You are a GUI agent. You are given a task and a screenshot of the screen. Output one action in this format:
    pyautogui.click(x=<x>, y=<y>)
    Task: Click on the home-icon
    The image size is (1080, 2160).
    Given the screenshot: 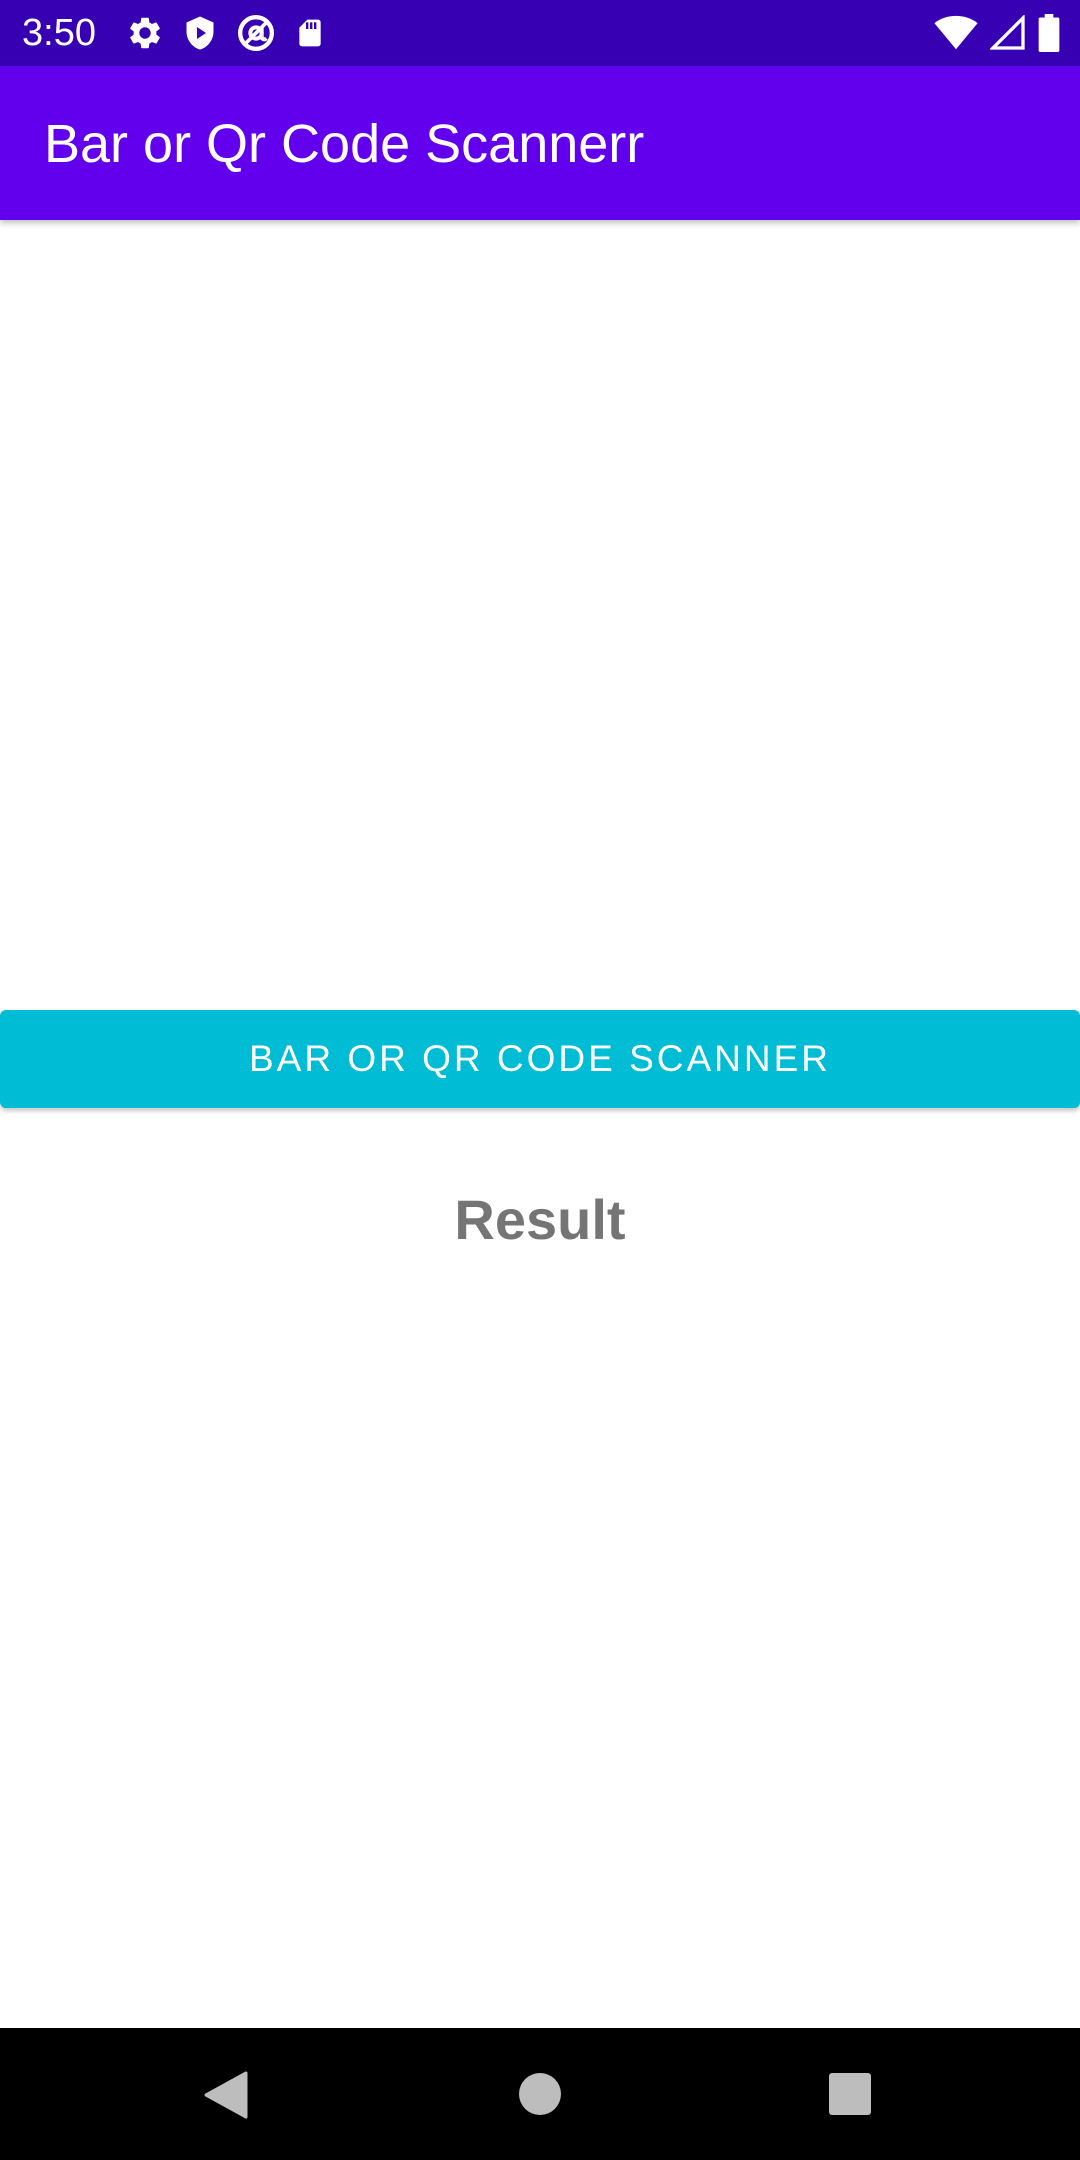 What is the action you would take?
    pyautogui.click(x=540, y=2096)
    